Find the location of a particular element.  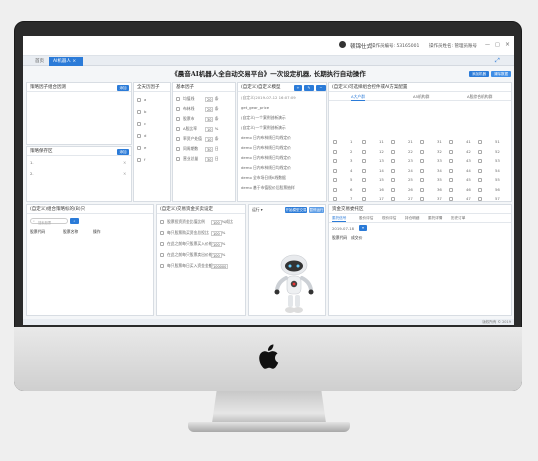

number-option: 16 is located at coordinates (373, 189).